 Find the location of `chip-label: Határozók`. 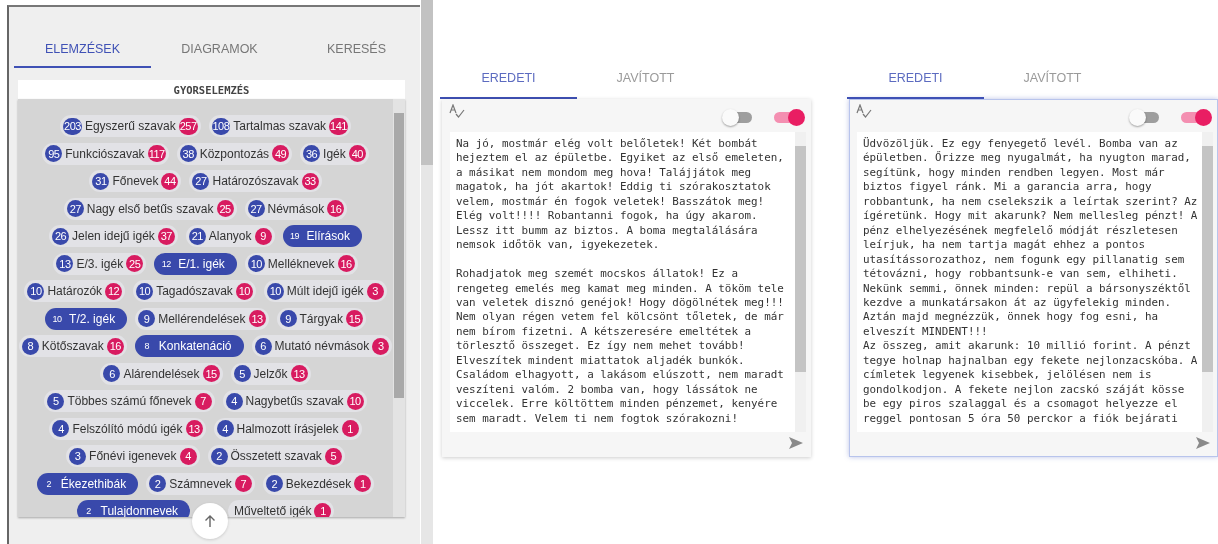

chip-label: Határozók is located at coordinates (75, 291).